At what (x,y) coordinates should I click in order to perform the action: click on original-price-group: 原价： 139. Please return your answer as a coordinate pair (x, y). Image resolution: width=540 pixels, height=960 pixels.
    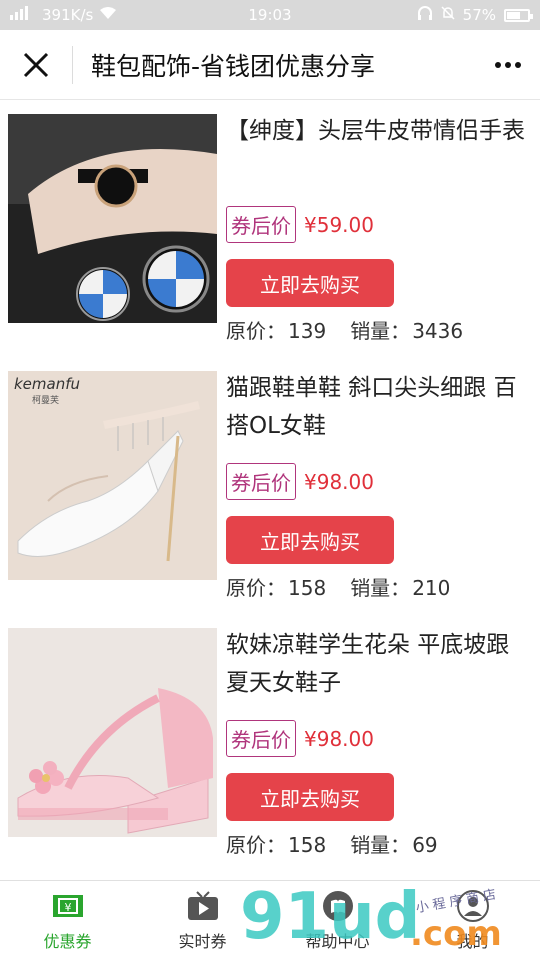
    Looking at the image, I should click on (276, 329).